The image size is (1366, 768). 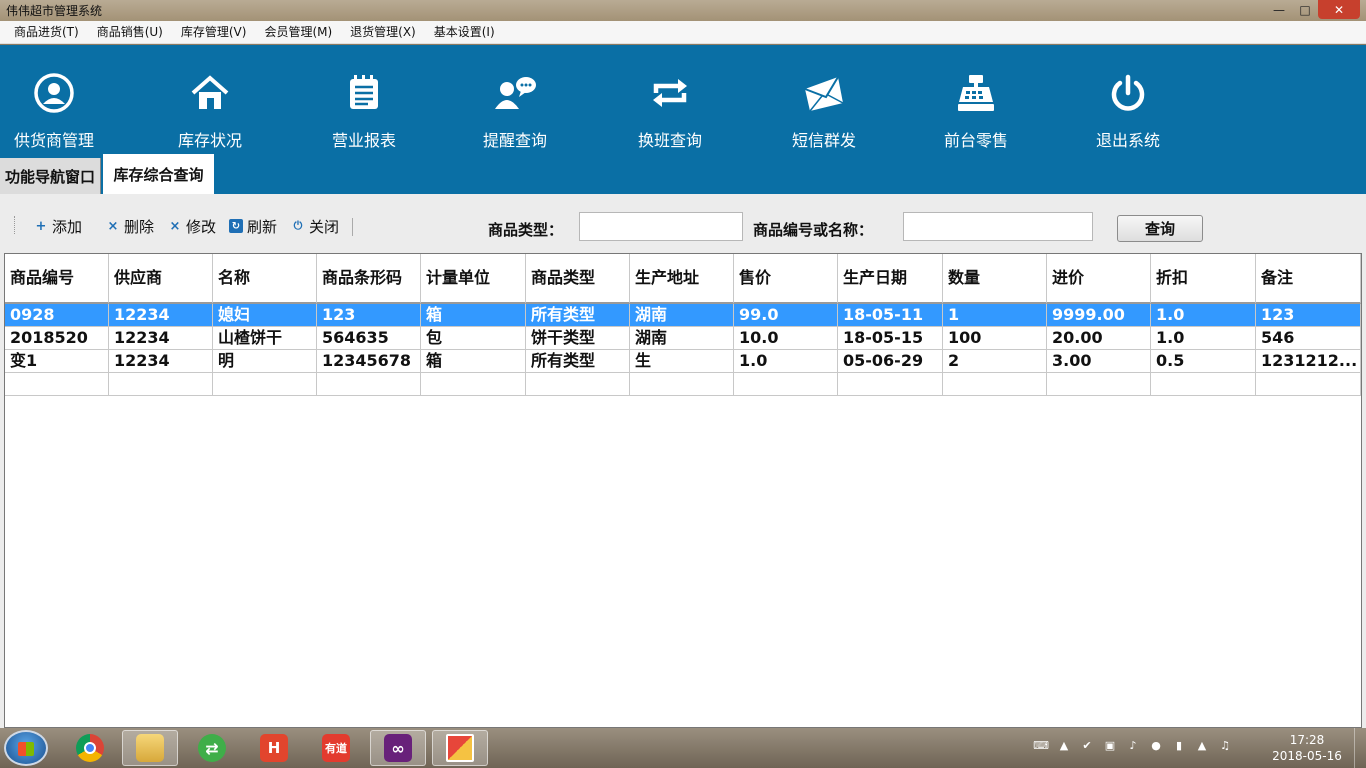 What do you see at coordinates (682, 279) in the screenshot?
I see `column-header: 生产地址` at bounding box center [682, 279].